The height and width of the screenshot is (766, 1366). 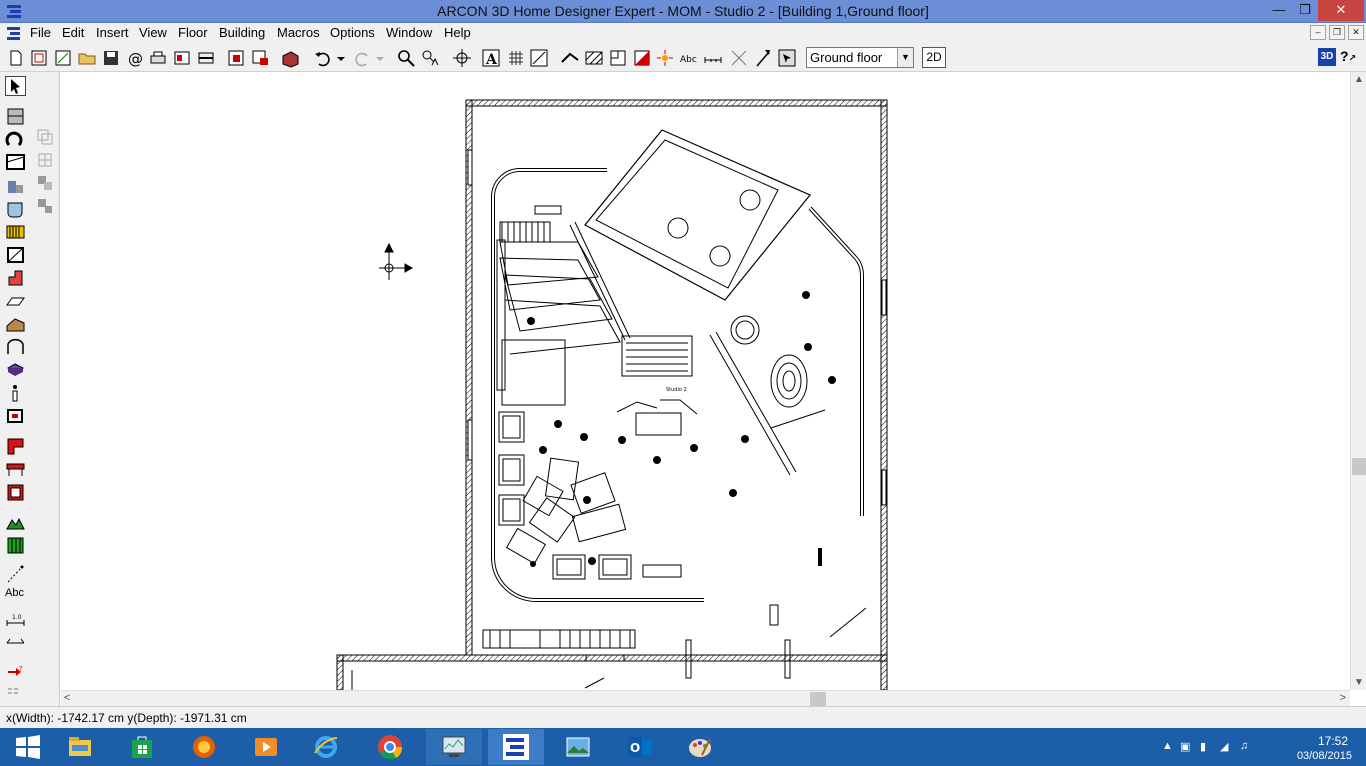 I want to click on media-player-icon, so click(x=266, y=747).